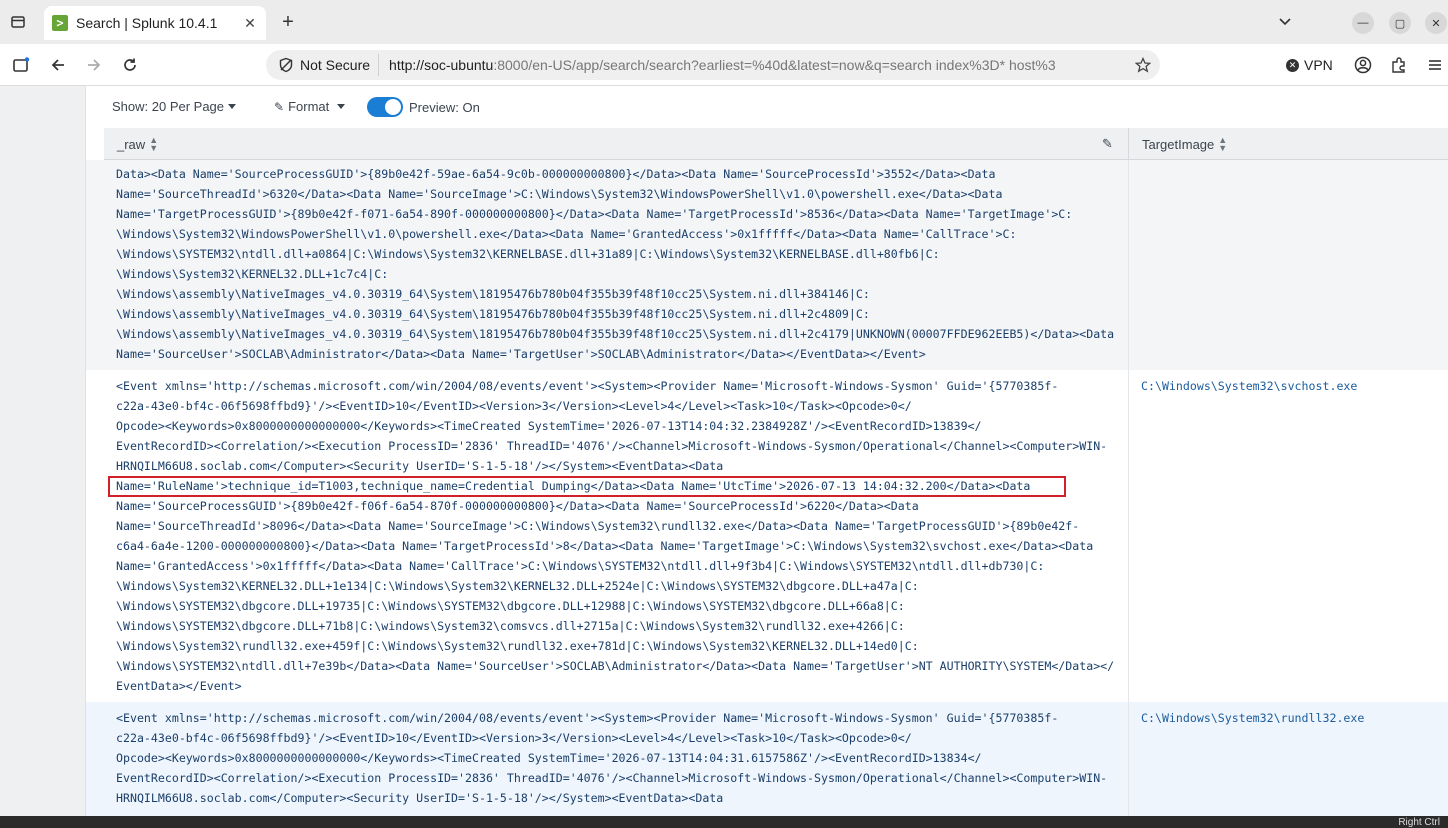 This screenshot has width=1448, height=828. Describe the element at coordinates (1363, 65) in the screenshot. I see `profile-icon` at that location.